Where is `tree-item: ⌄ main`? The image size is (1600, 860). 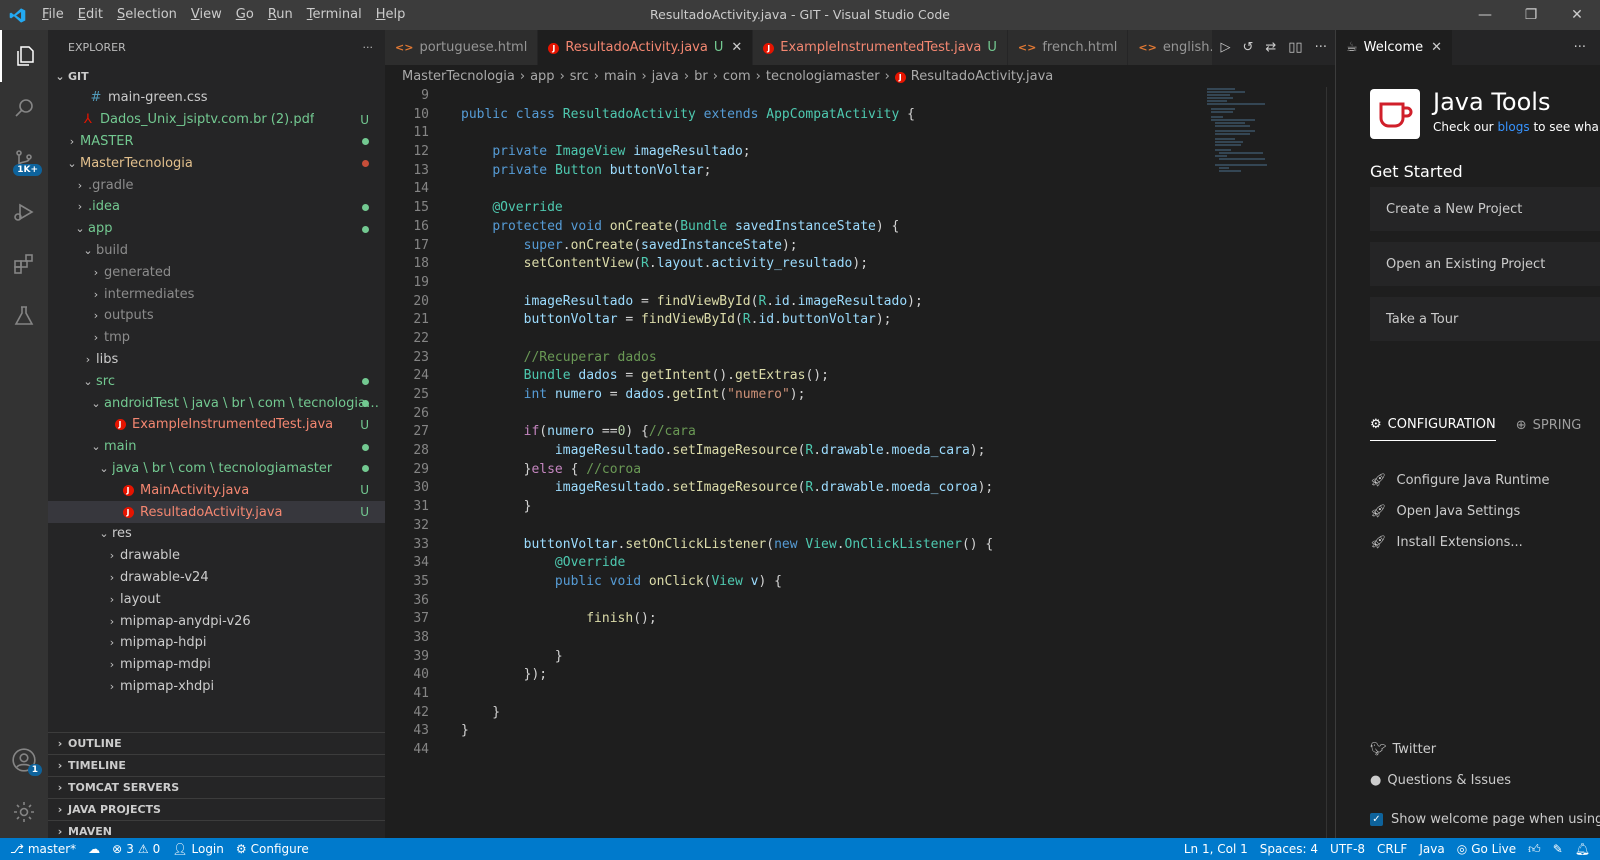
tree-item: ⌄ main is located at coordinates (216, 447).